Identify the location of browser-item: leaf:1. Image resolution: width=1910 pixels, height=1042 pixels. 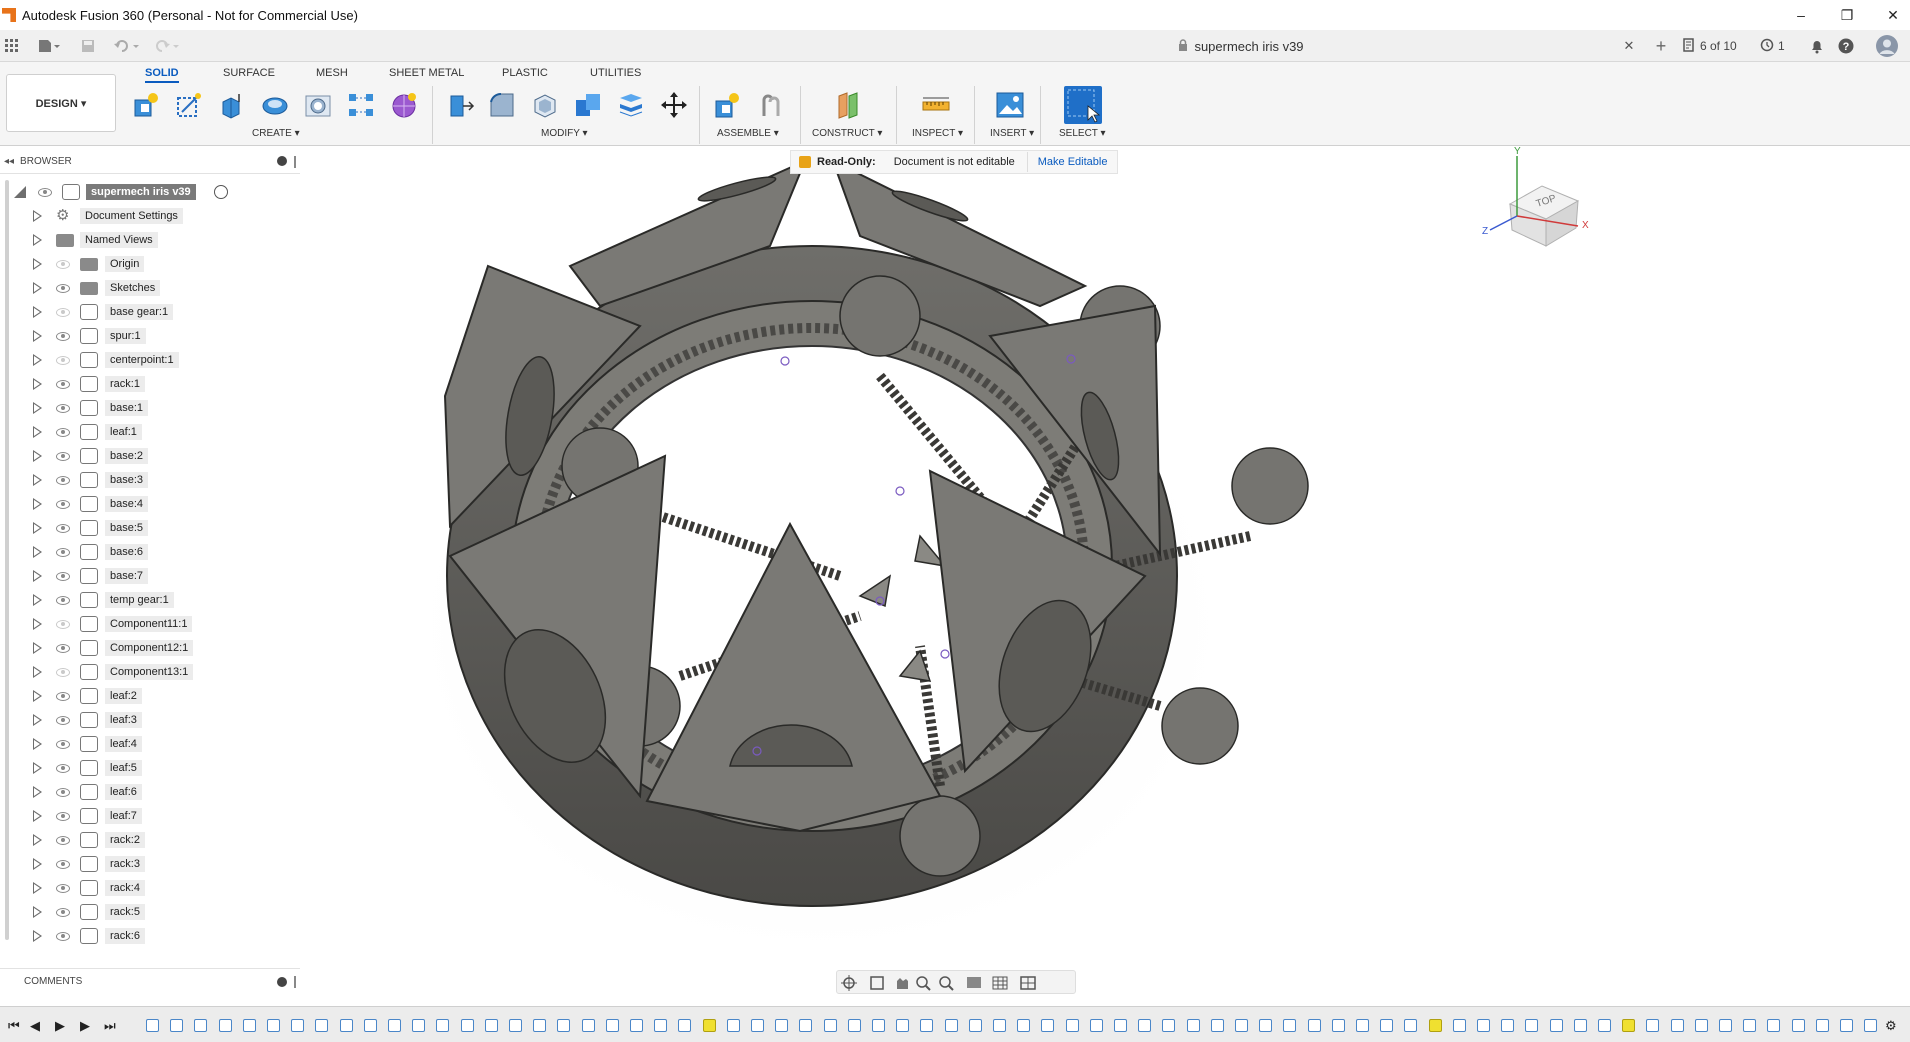
(150, 432).